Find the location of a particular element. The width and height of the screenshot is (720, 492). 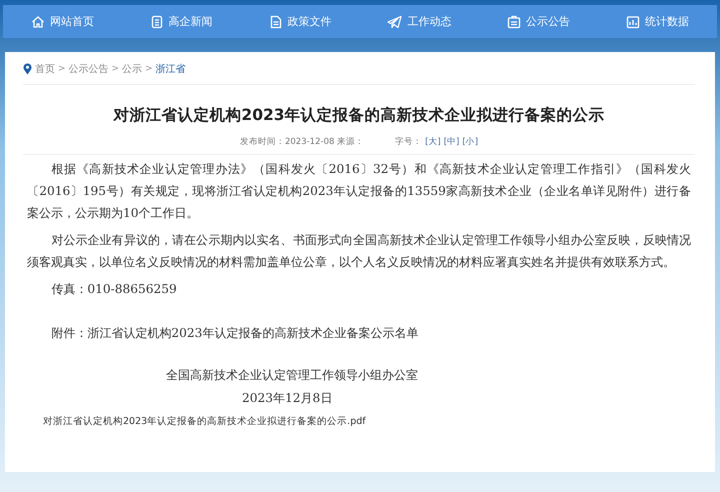

breadcrumb-link: 公示公告 is located at coordinates (88, 69).